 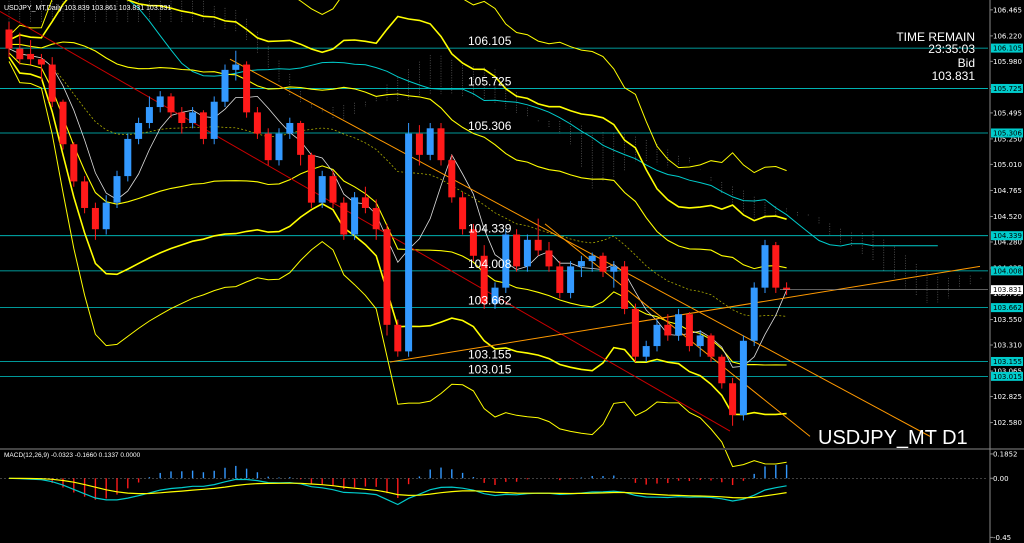 What do you see at coordinates (951, 49) in the screenshot?
I see `time-remain-value: 23:35:03` at bounding box center [951, 49].